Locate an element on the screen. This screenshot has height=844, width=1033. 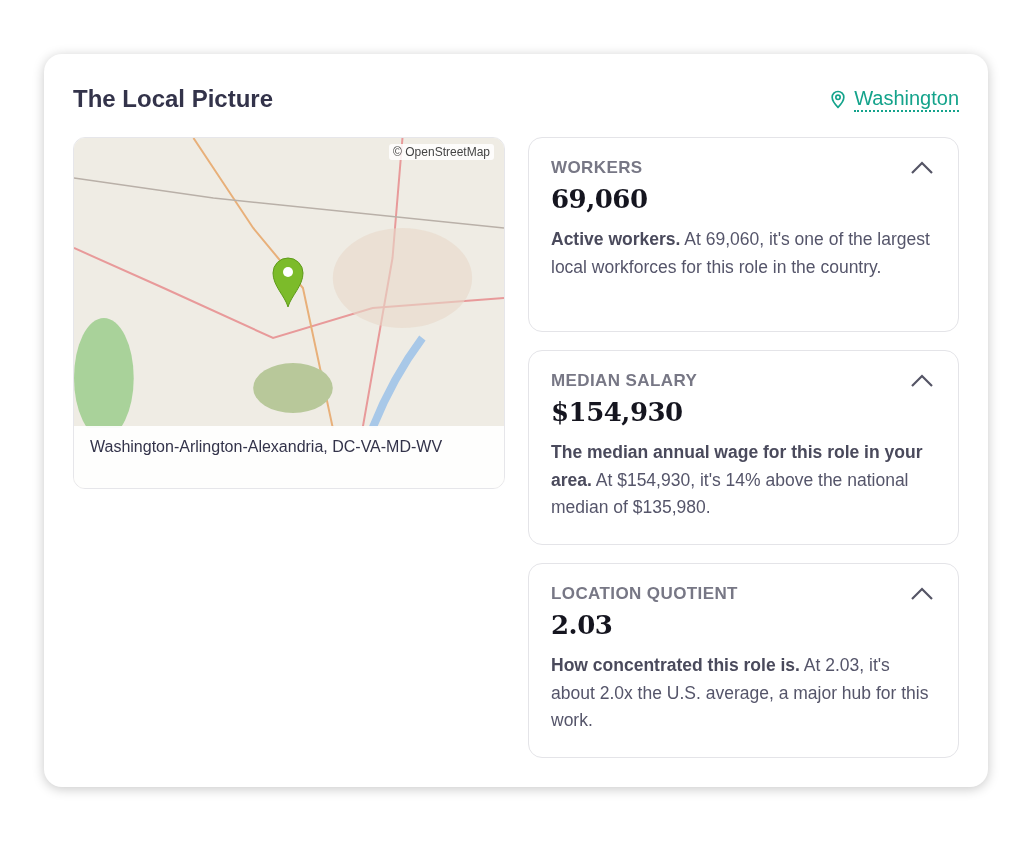
location-link: Washington is located at coordinates (893, 99).